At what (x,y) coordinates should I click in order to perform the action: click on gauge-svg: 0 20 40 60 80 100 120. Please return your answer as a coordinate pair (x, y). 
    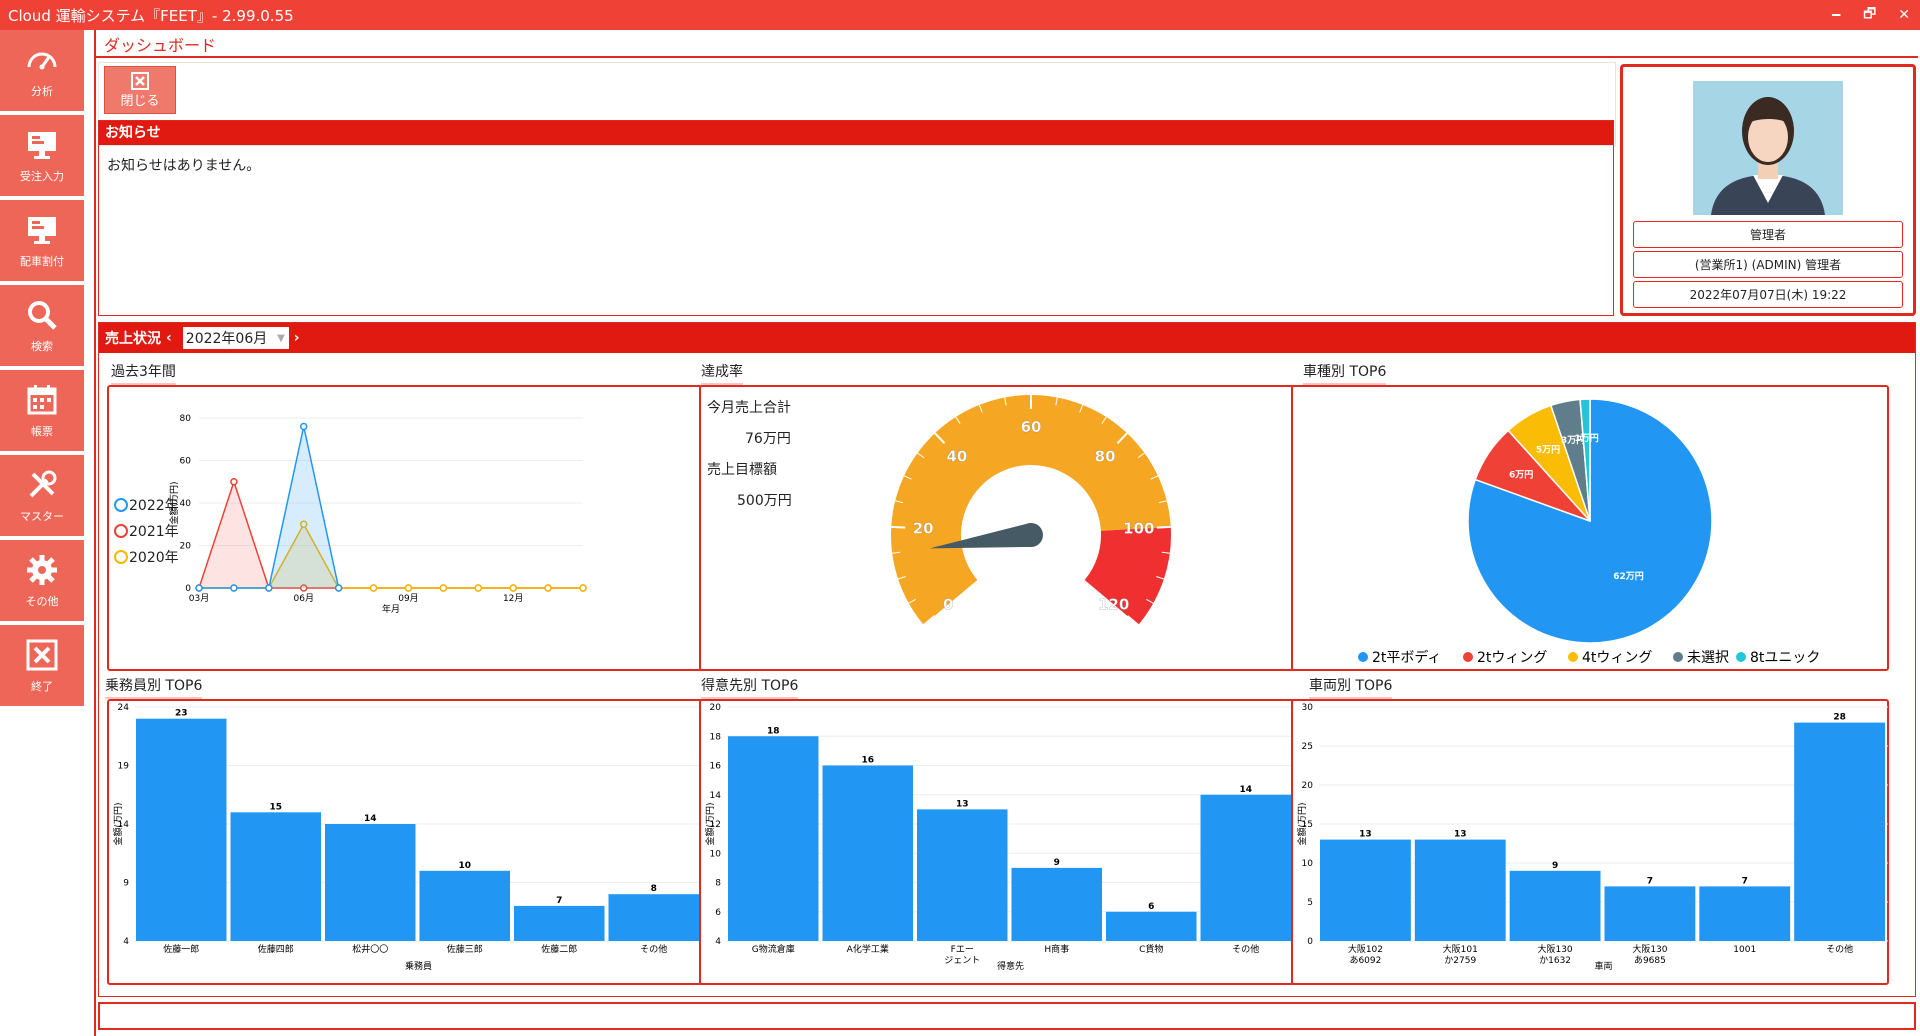
    Looking at the image, I should click on (1031, 510).